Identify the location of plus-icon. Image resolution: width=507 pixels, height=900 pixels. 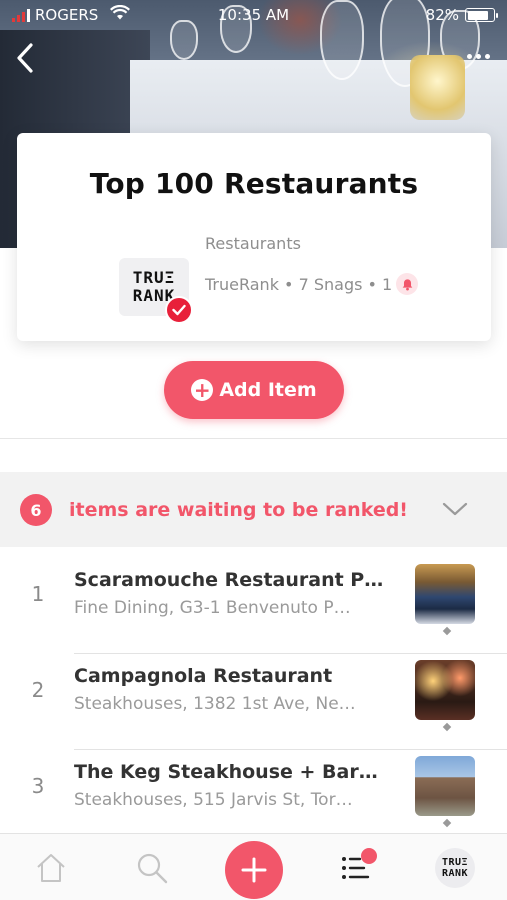
(254, 870).